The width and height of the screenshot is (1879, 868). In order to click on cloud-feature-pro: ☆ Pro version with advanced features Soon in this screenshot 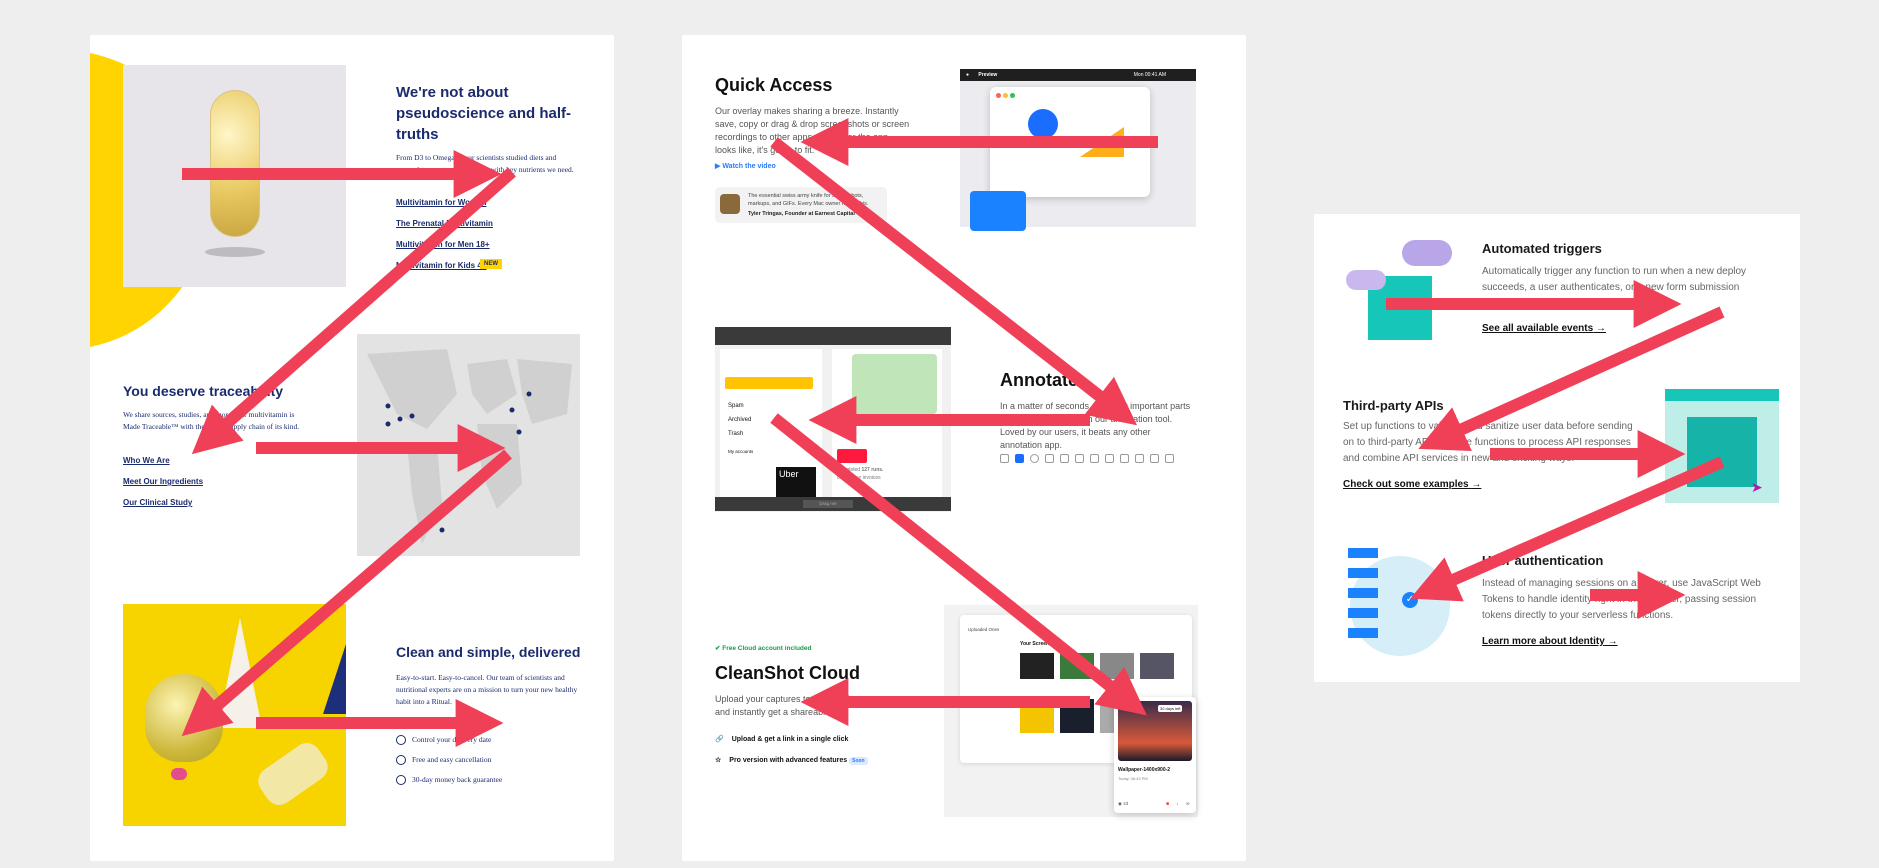, I will do `click(791, 760)`.